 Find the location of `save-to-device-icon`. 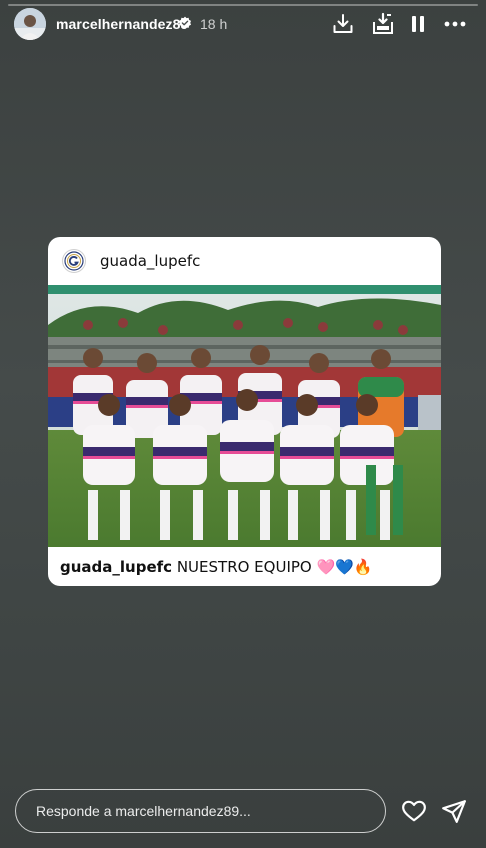

save-to-device-icon is located at coordinates (383, 23).